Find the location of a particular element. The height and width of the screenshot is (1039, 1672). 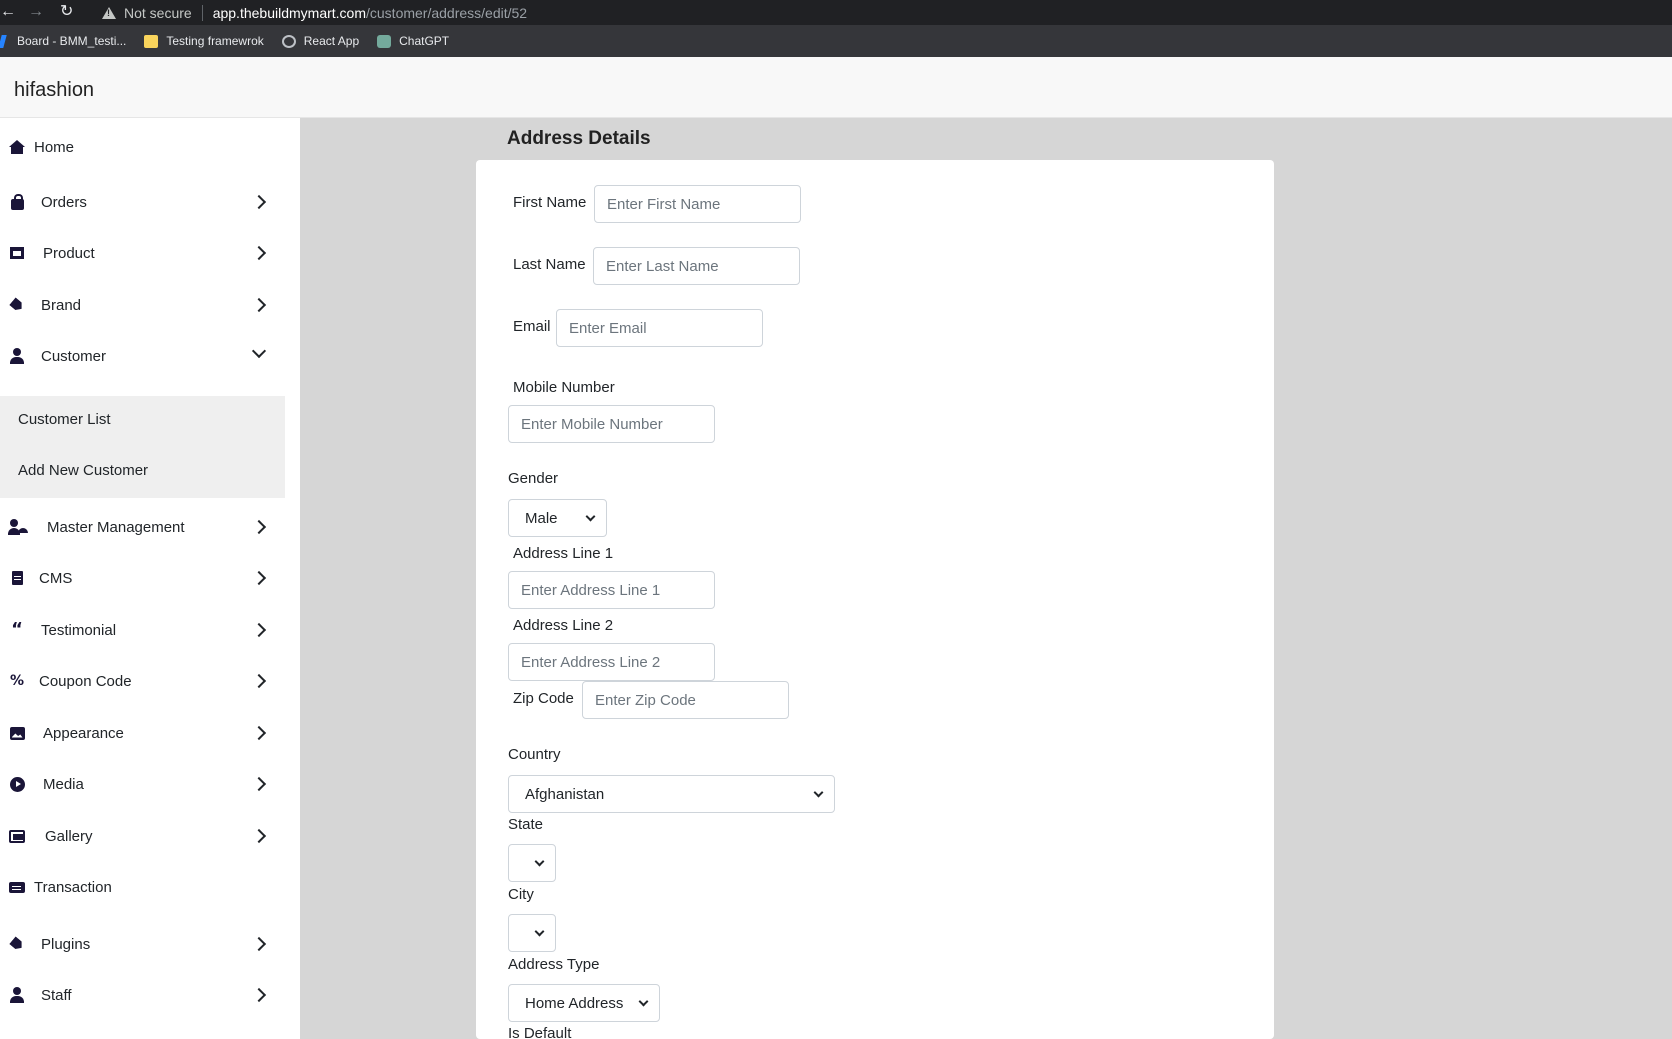

sidebar-item-label: Home is located at coordinates (54, 147).